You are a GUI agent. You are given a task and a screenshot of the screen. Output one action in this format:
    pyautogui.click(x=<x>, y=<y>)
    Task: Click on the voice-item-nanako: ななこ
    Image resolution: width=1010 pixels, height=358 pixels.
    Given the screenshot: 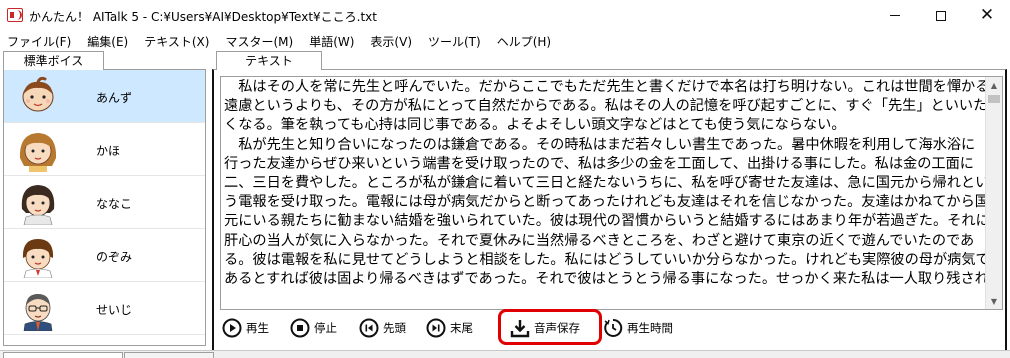 What is the action you would take?
    pyautogui.click(x=104, y=202)
    